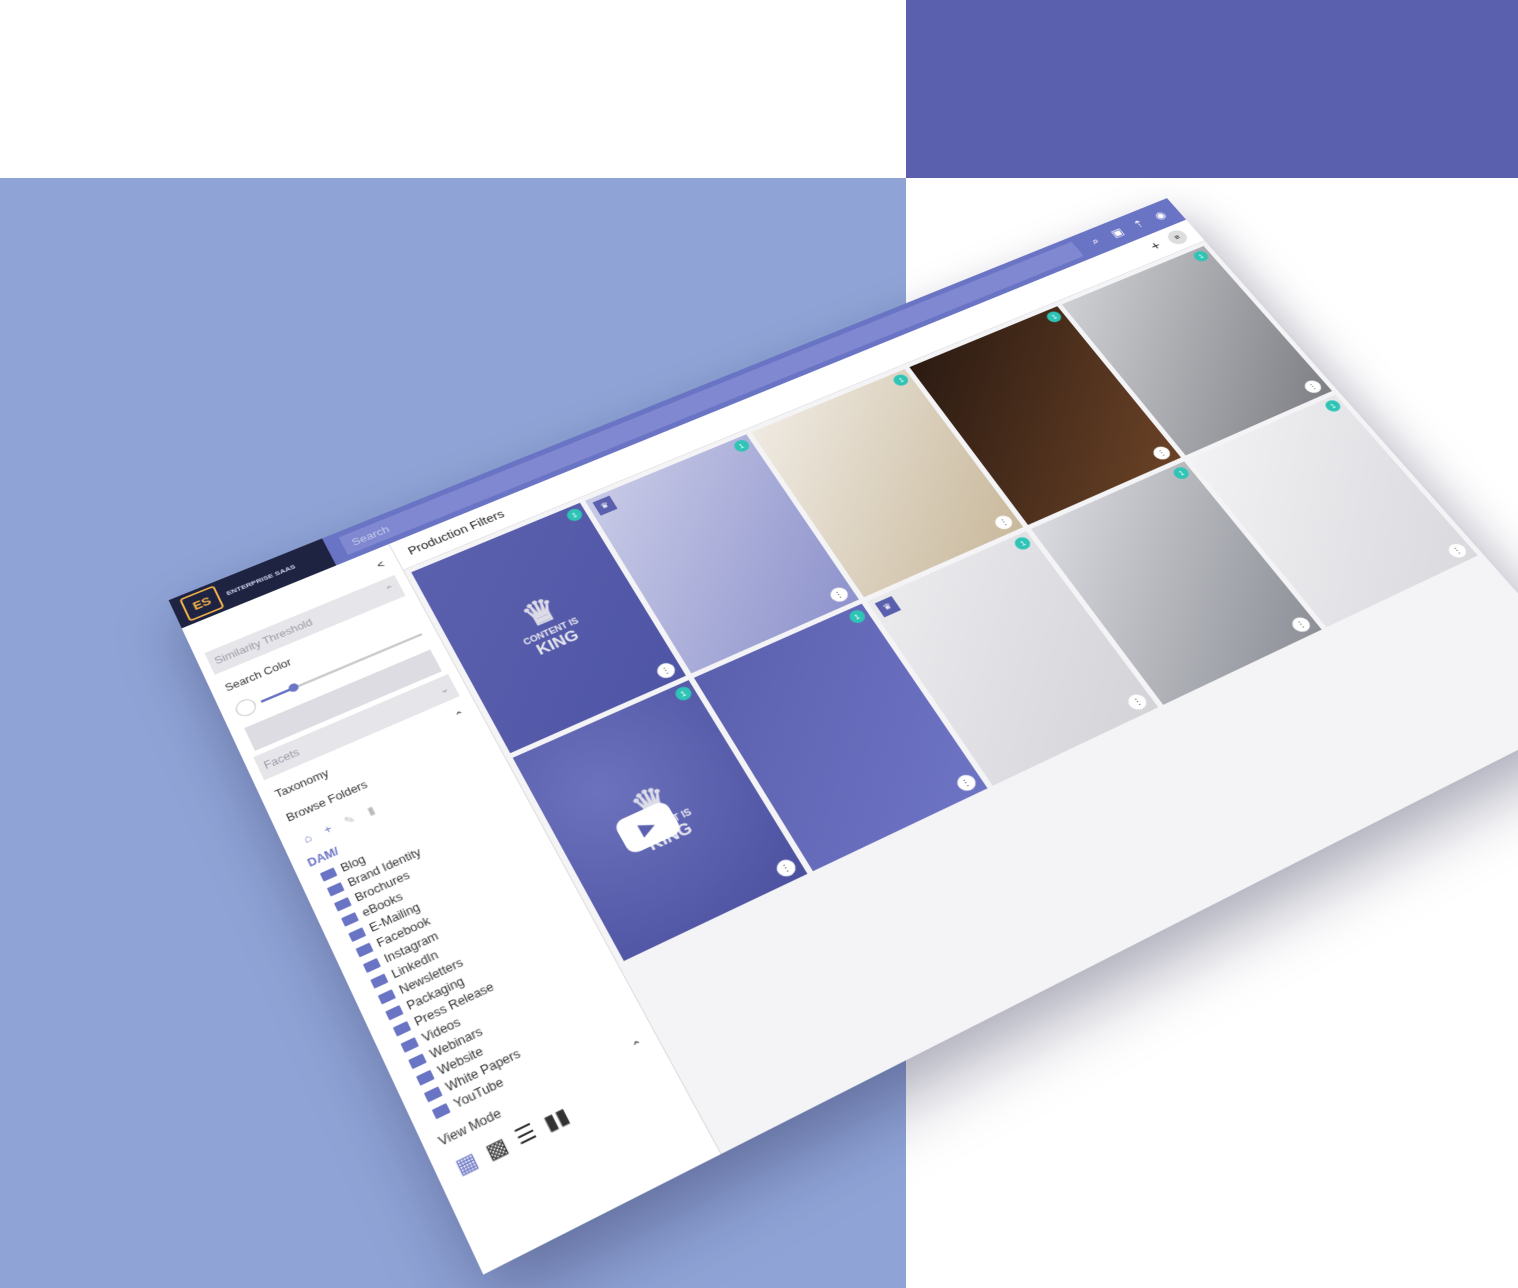  I want to click on list-view-icon: ☰, so click(526, 1134).